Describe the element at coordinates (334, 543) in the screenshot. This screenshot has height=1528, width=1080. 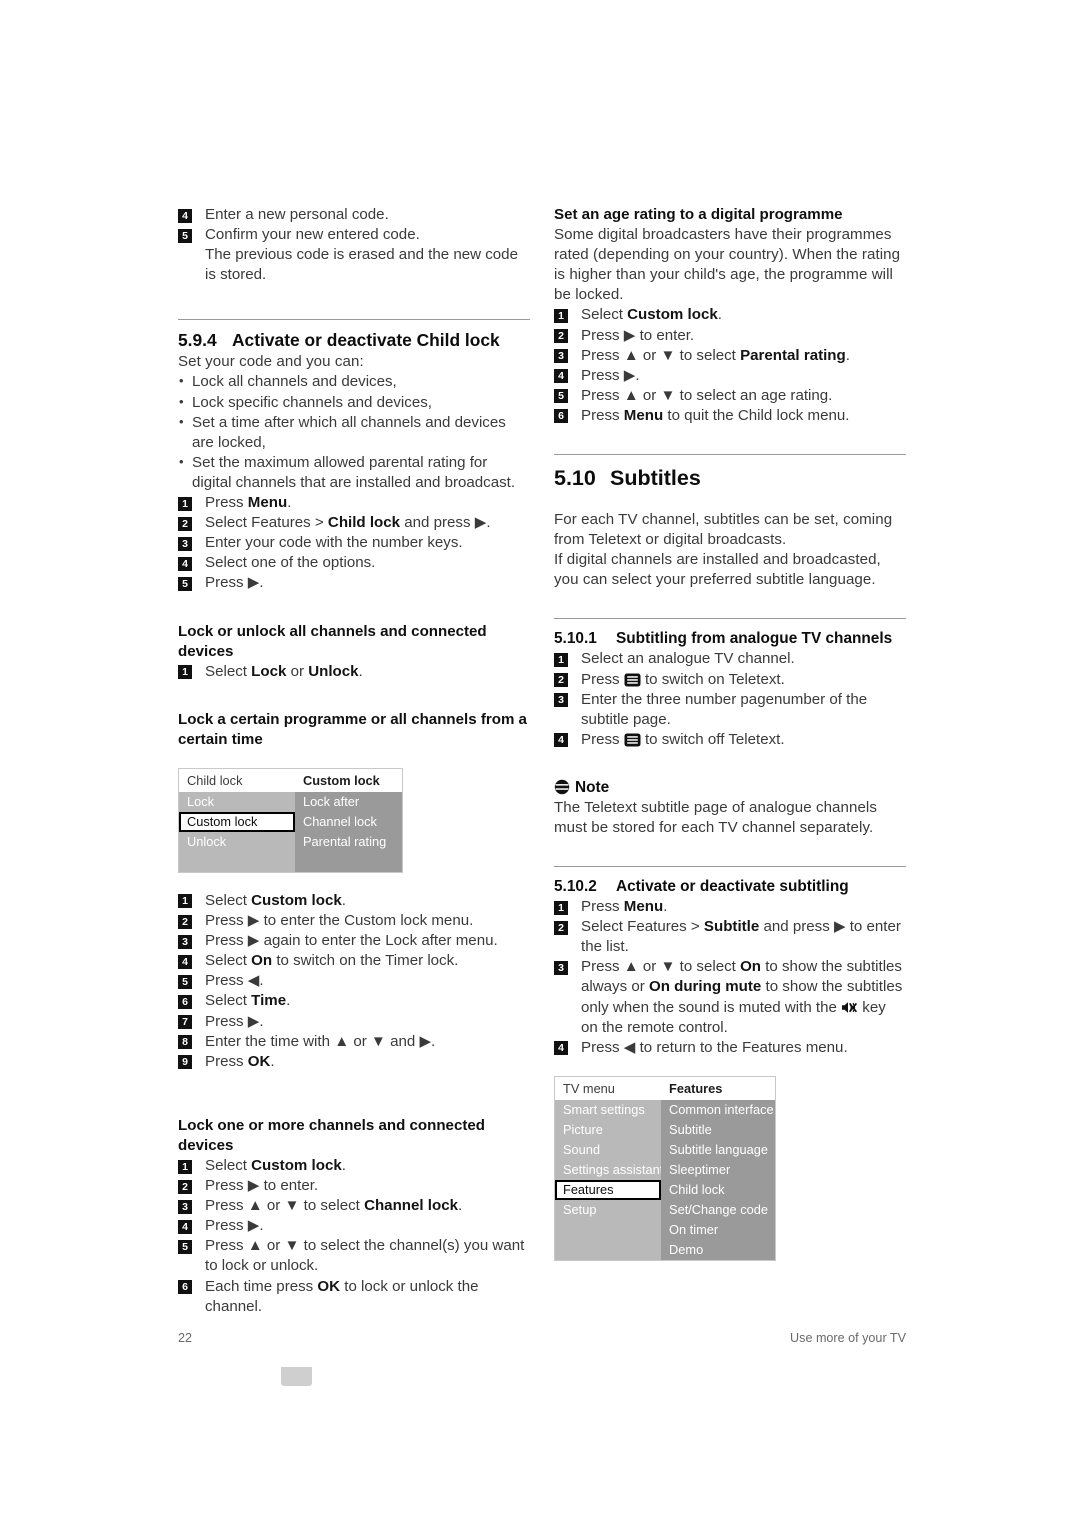
I see `step-text: Enter your code with the number keys.` at that location.